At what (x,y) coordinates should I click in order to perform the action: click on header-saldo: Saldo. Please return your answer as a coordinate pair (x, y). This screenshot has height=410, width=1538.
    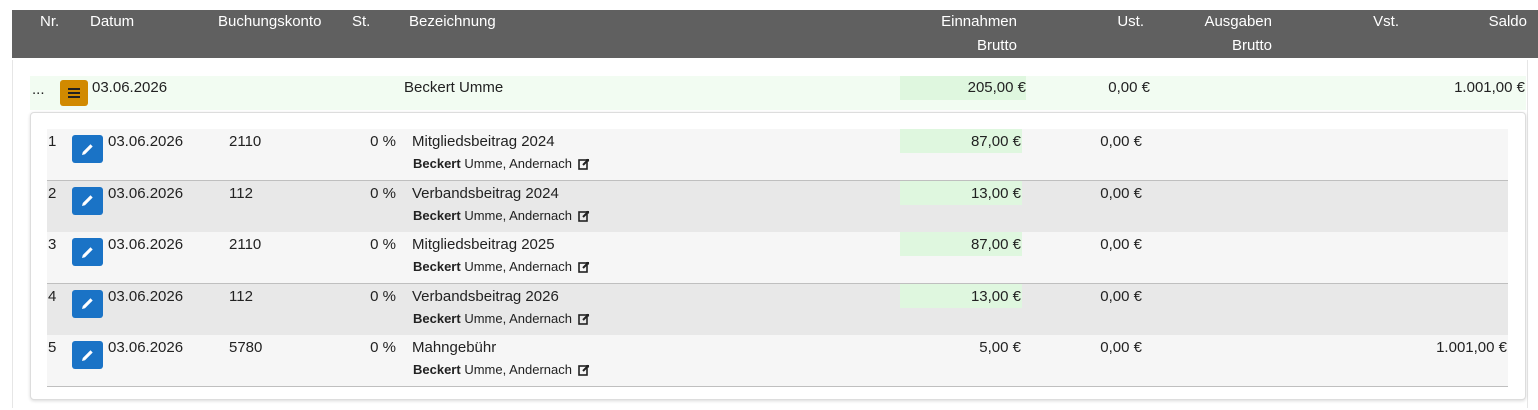
    Looking at the image, I should click on (1507, 21).